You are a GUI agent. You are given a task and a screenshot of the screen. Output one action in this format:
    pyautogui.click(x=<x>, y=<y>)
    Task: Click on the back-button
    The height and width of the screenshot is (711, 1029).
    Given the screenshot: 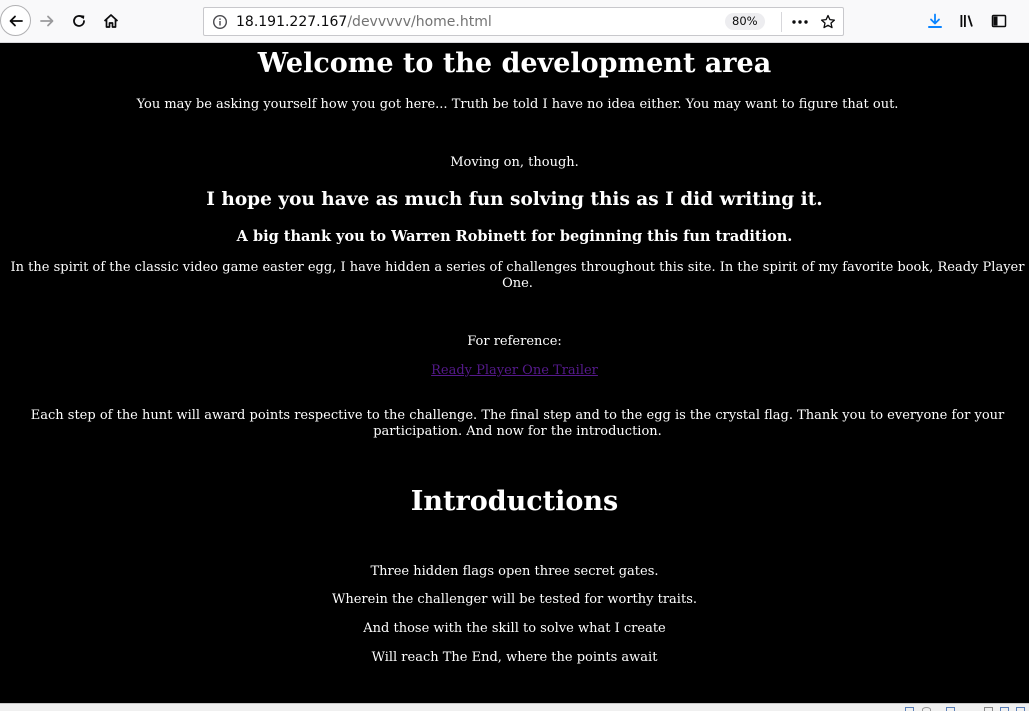 What is the action you would take?
    pyautogui.click(x=15, y=20)
    